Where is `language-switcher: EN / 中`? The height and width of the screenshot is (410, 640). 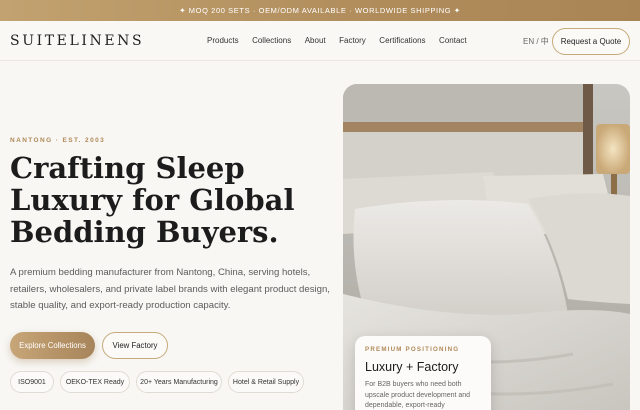
language-switcher: EN / 中 is located at coordinates (536, 41).